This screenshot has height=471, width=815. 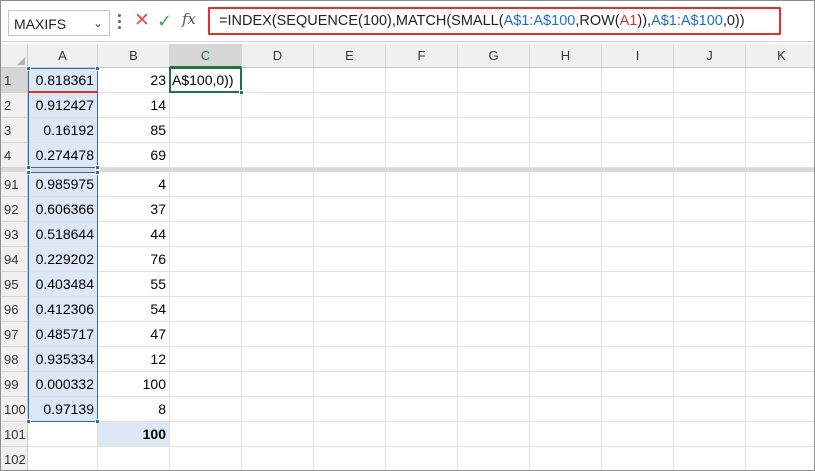 I want to click on cell-a98: 0.935334, so click(x=63, y=359).